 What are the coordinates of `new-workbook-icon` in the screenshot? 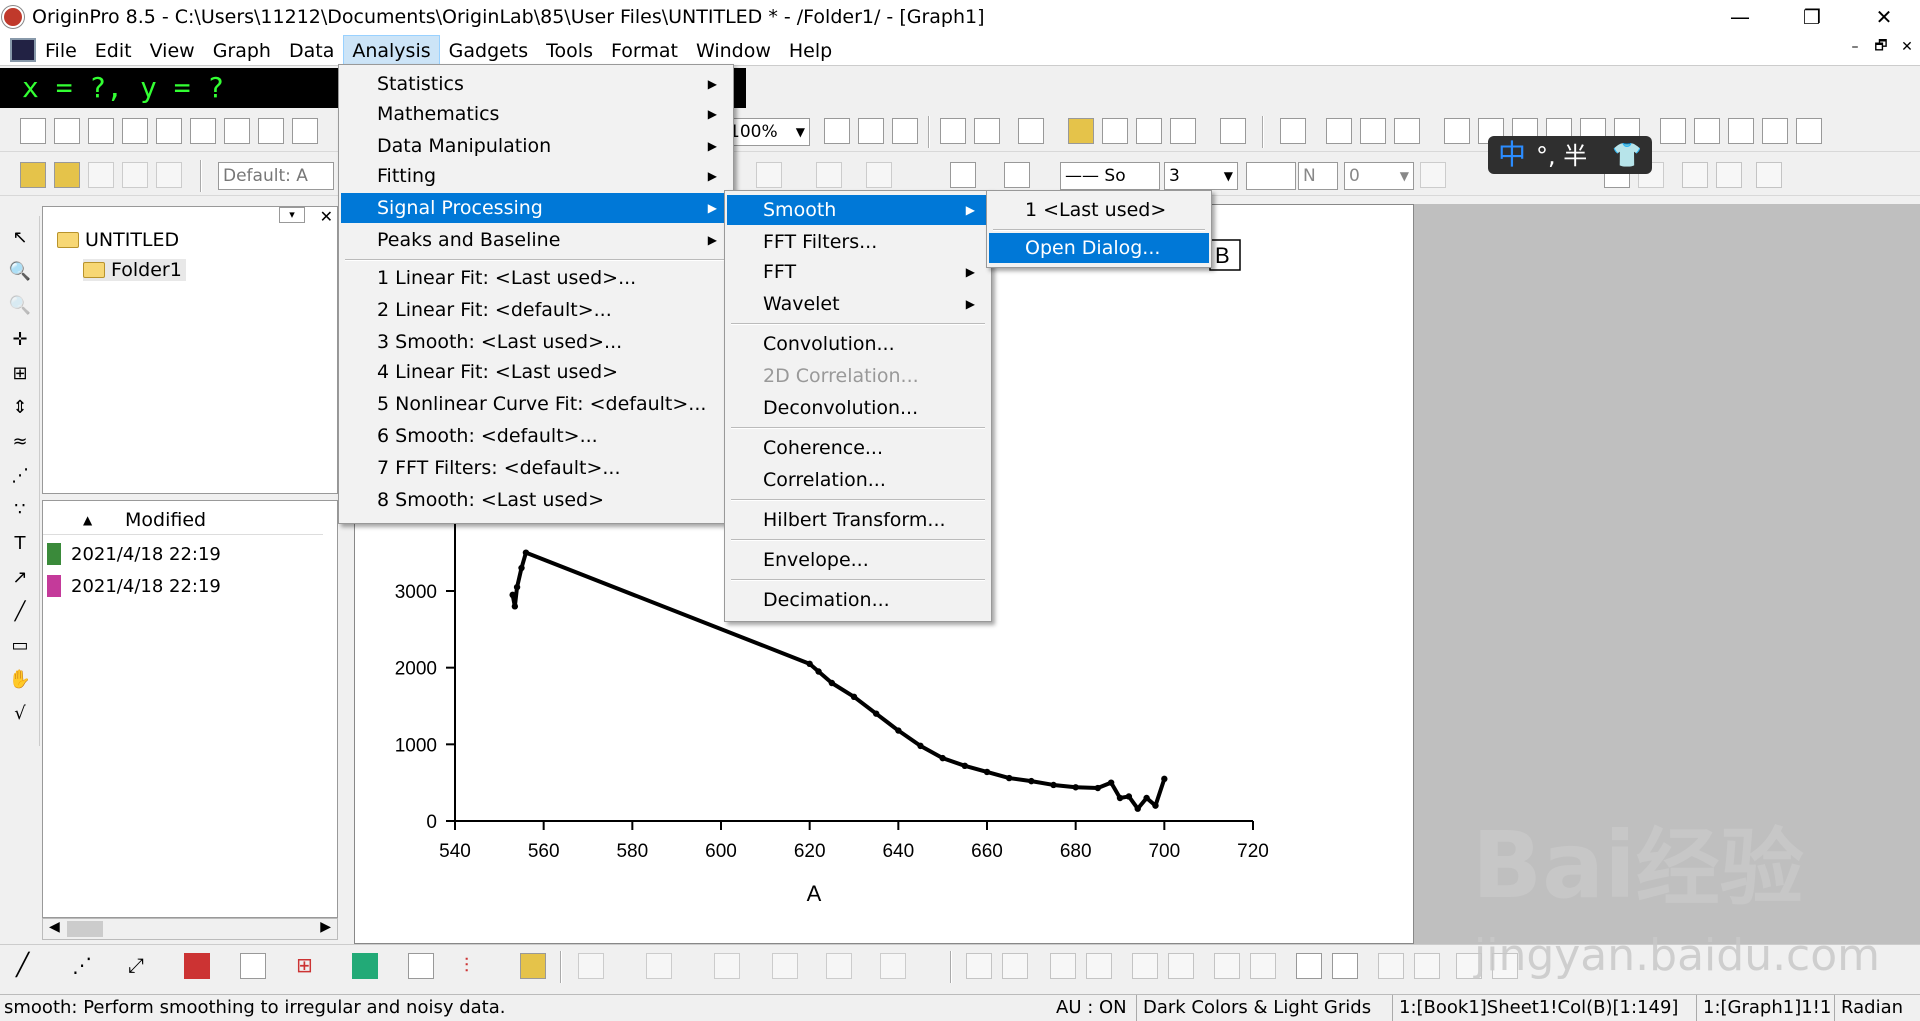 It's located at (101, 131).